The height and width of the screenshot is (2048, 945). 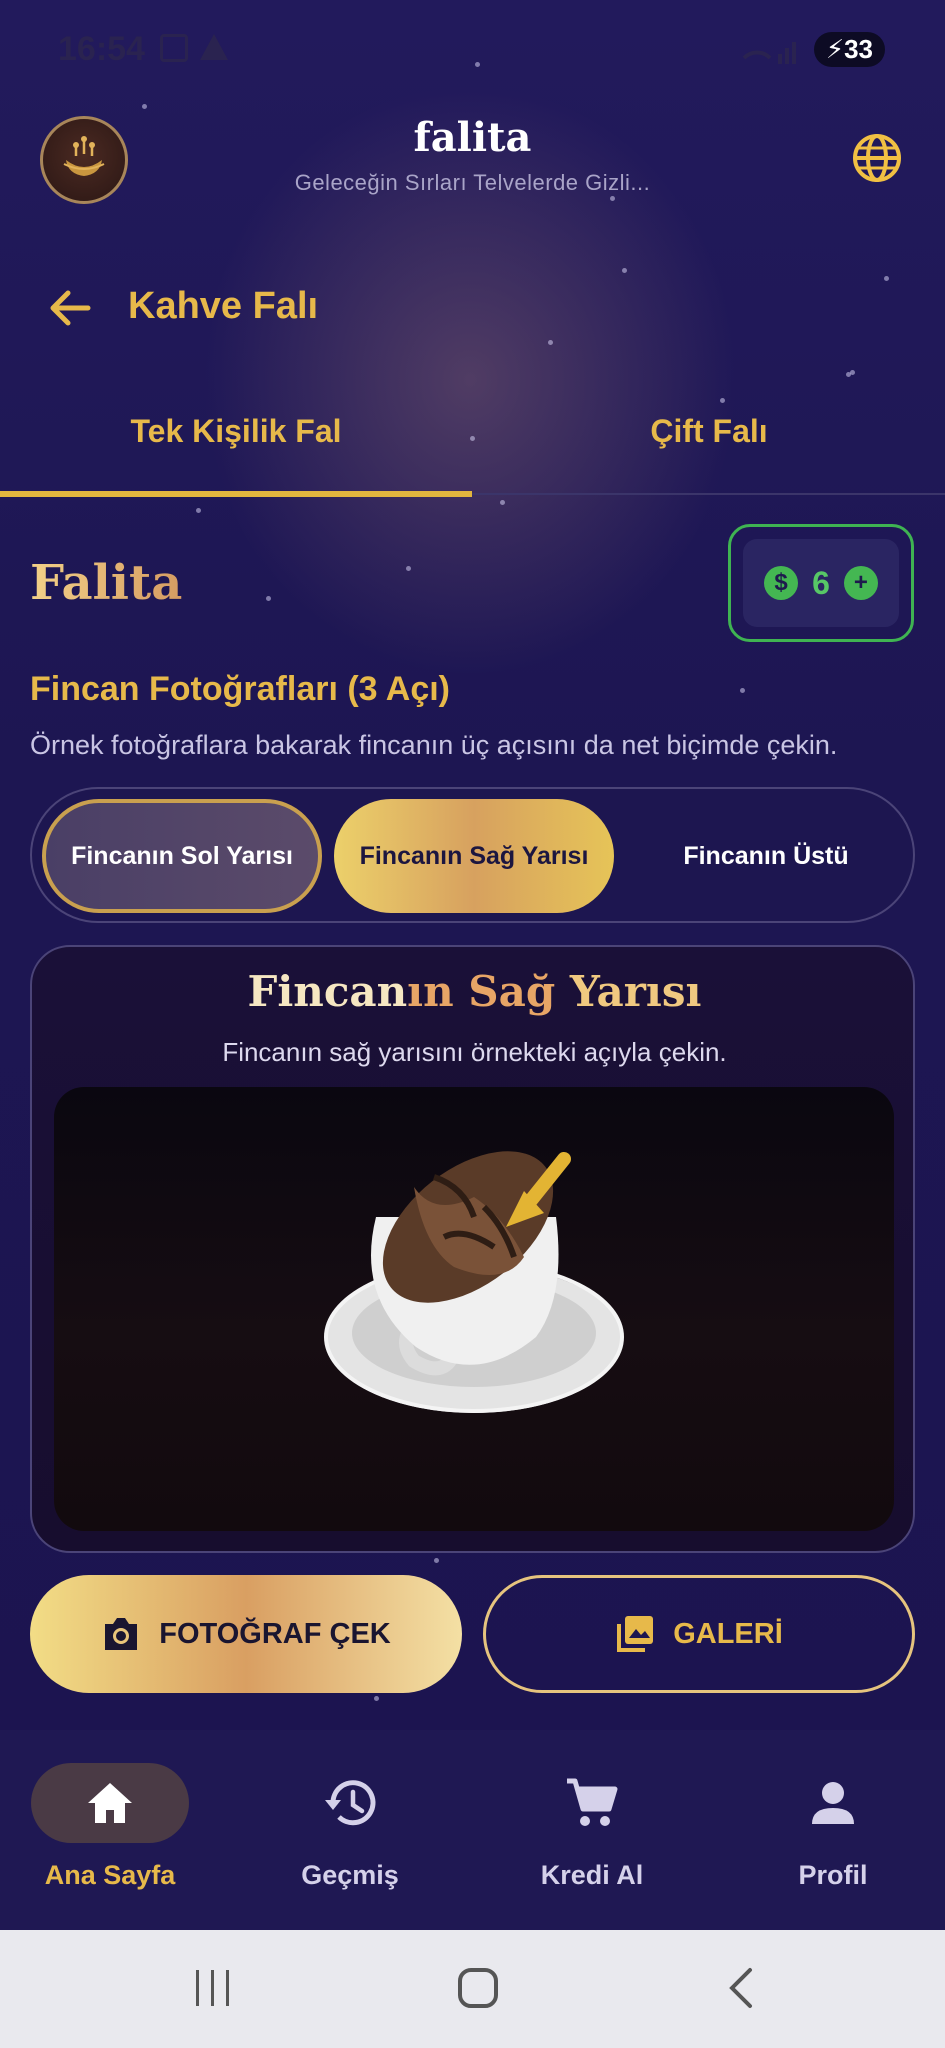 I want to click on page-title: Kahve Falı, so click(x=223, y=306).